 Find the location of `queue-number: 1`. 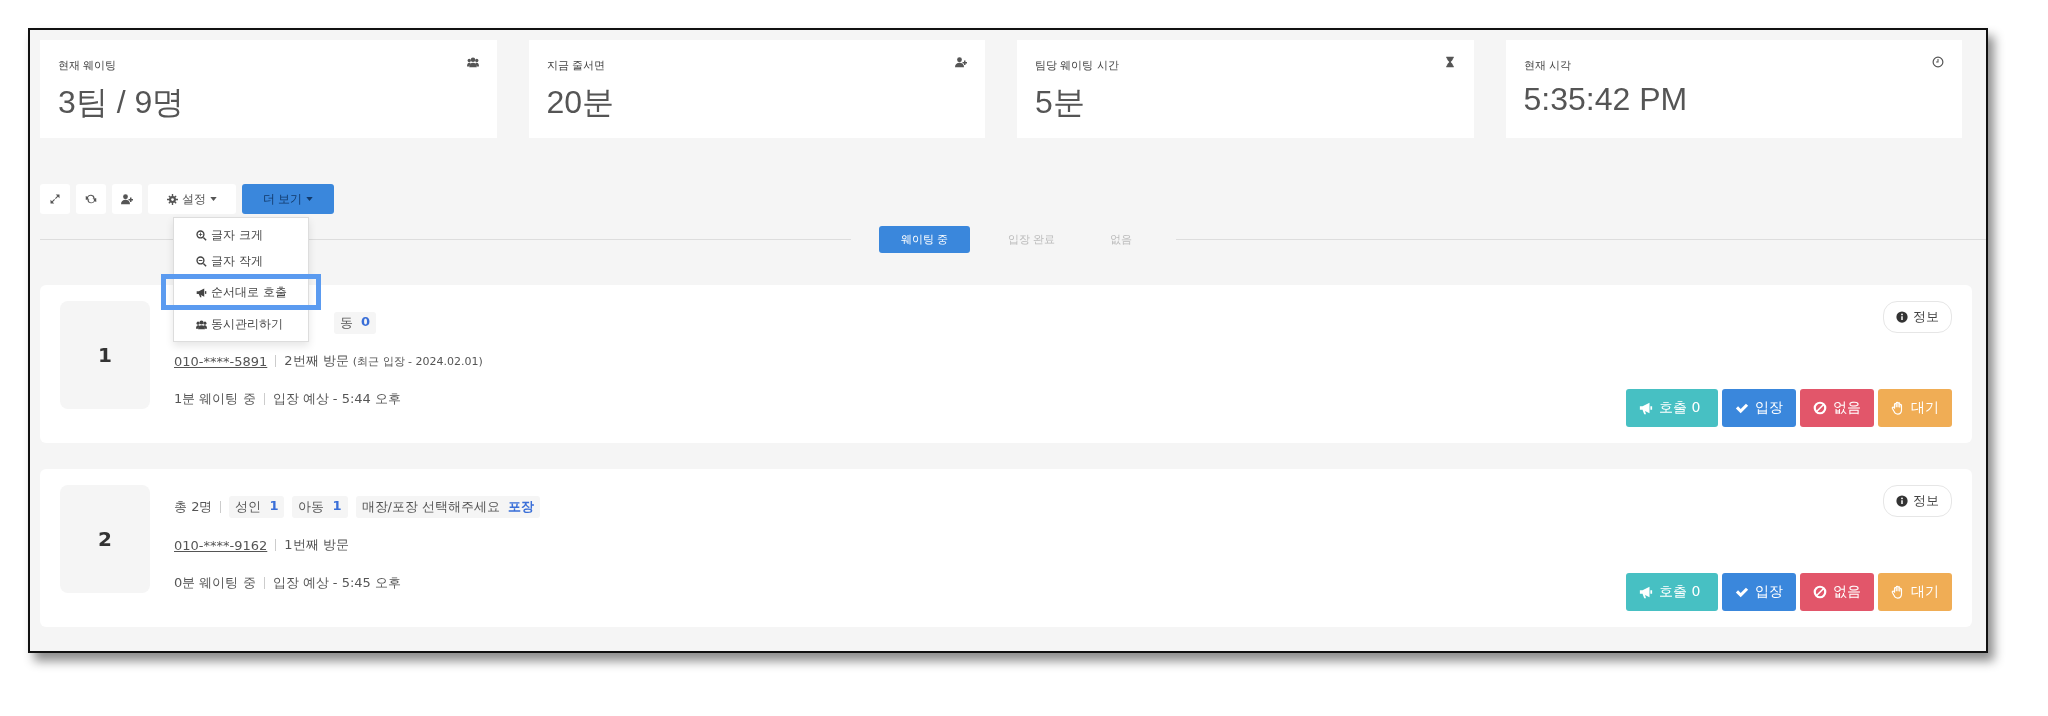

queue-number: 1 is located at coordinates (105, 355).